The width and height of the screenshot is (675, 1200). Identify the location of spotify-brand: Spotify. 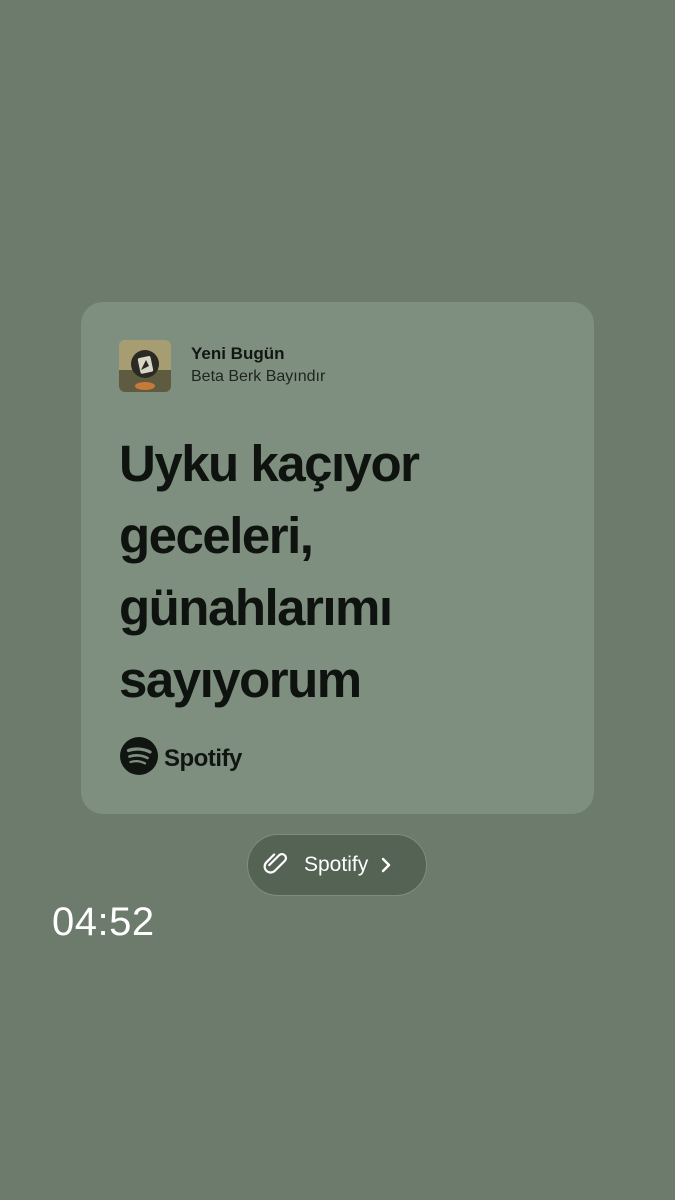
(181, 758).